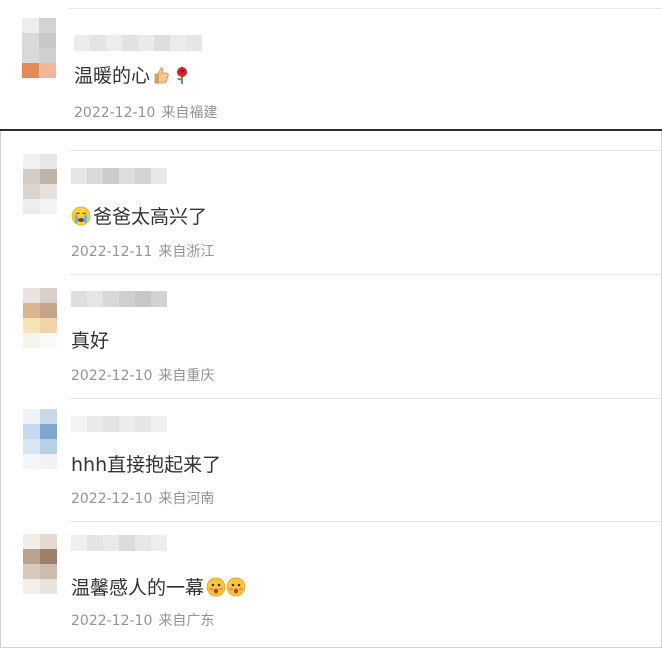 This screenshot has width=662, height=648. I want to click on comment-text-content: 温馨感人的一幕, so click(138, 588).